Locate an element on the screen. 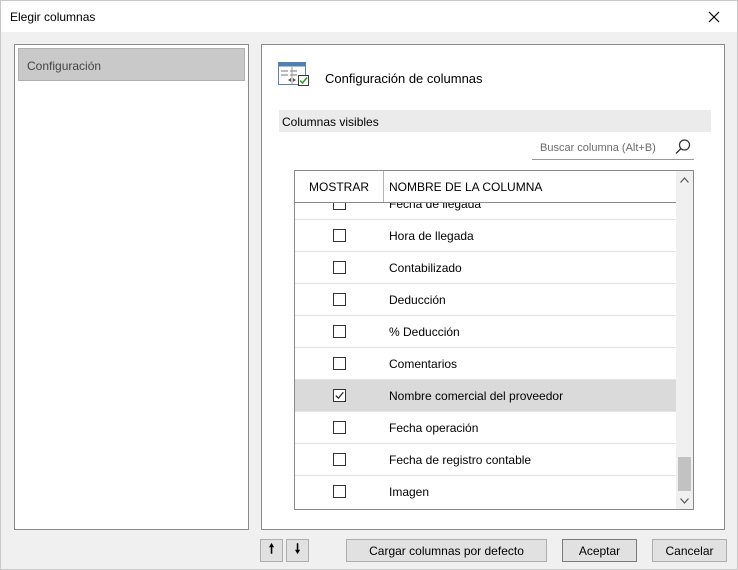 The height and width of the screenshot is (570, 738). grid-header: MOSTRAR NOMBRE DE LA COLUMNA is located at coordinates (485, 187).